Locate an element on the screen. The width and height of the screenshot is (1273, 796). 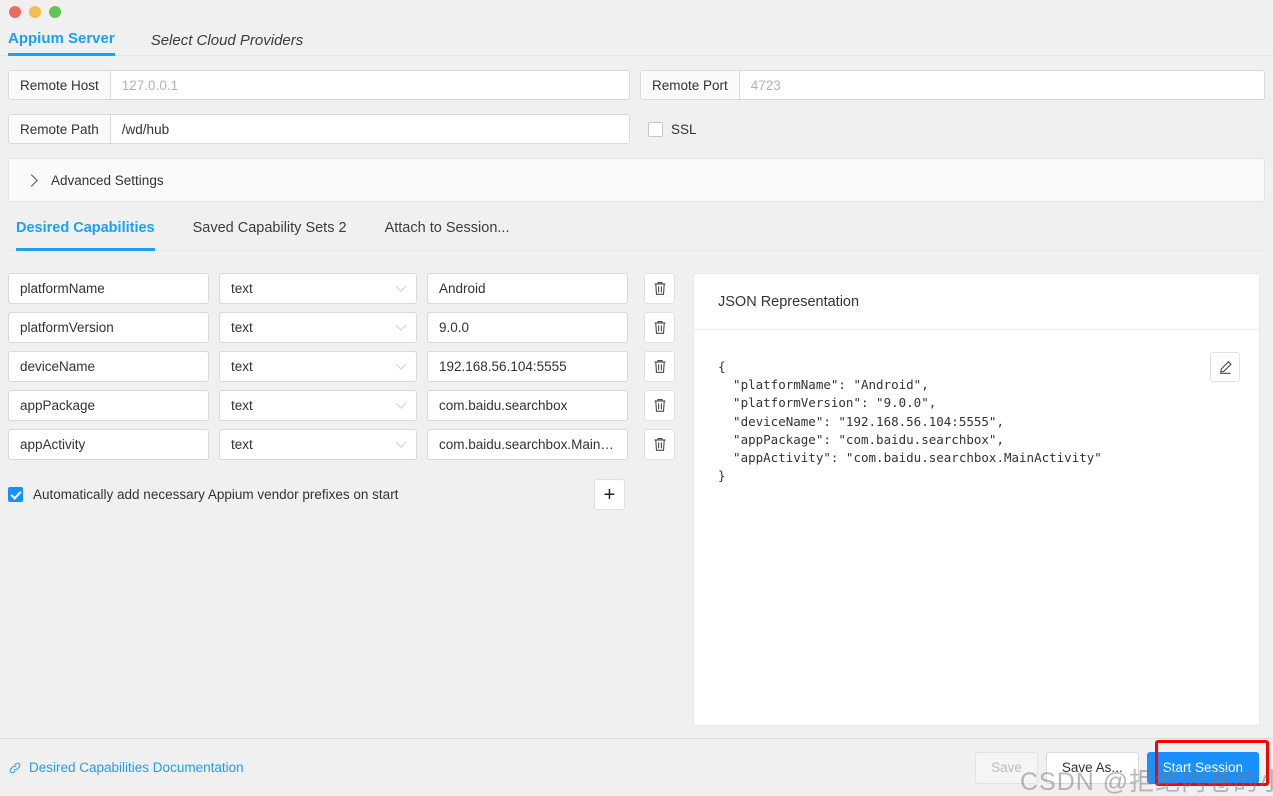
window-titlebar is located at coordinates (636, 12).